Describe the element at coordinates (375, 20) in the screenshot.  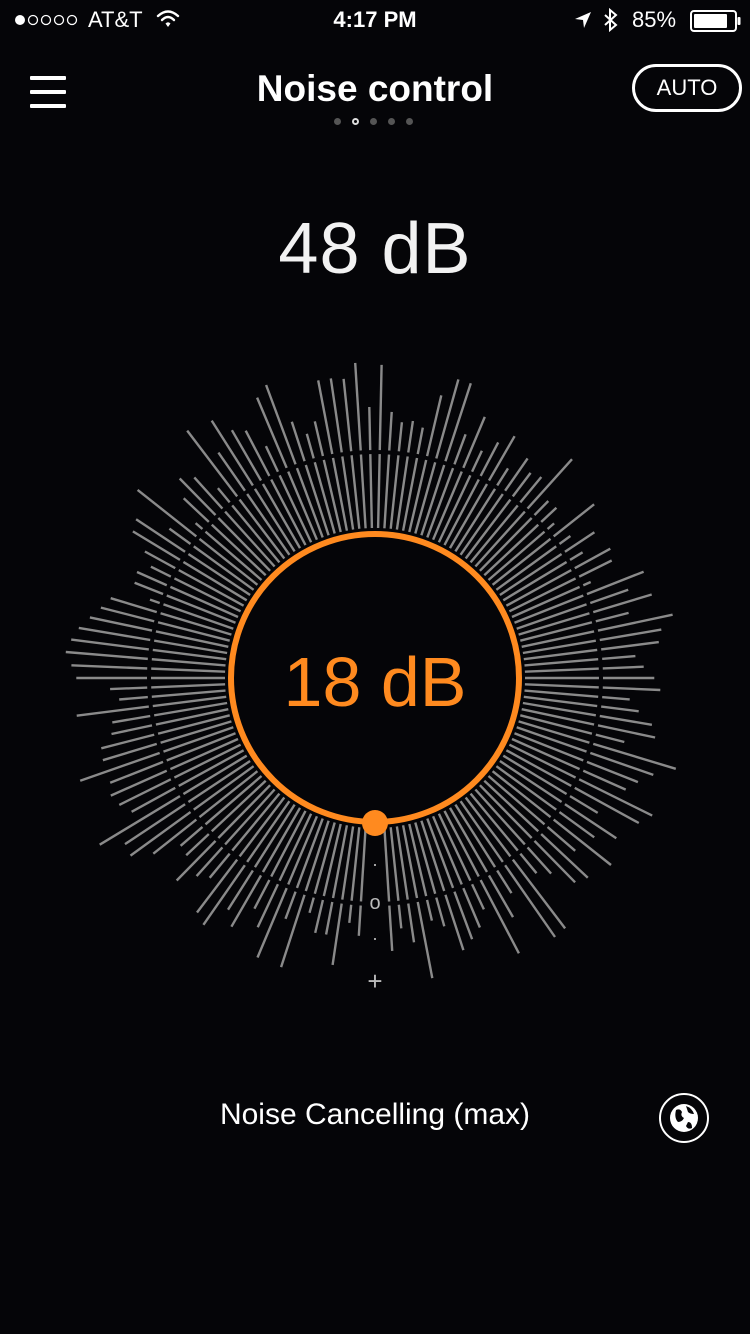
I see `status-bar: AT&T 4:17 PM 85%` at that location.